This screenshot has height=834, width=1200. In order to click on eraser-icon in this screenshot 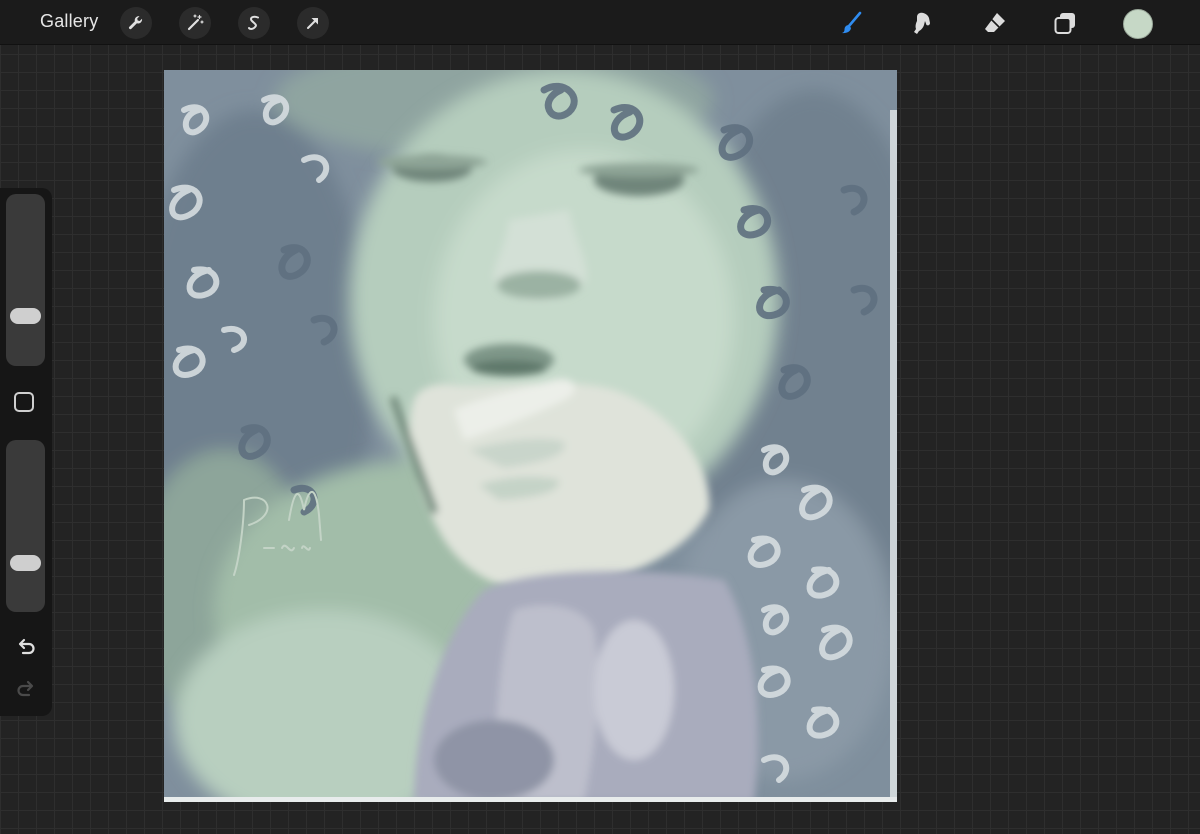, I will do `click(995, 22)`.